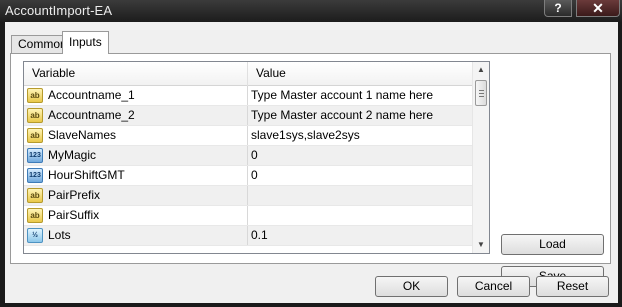  What do you see at coordinates (148, 115) in the screenshot?
I see `variable-name: Accountname_2` at bounding box center [148, 115].